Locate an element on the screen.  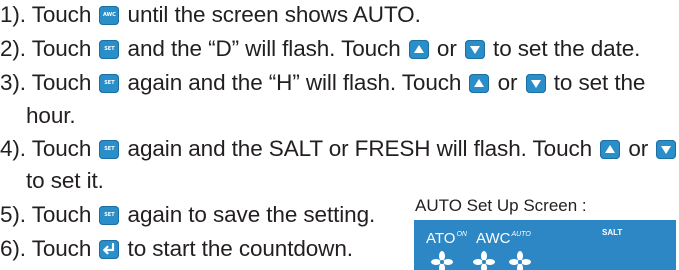
ato-label: ATO is located at coordinates (441, 238).